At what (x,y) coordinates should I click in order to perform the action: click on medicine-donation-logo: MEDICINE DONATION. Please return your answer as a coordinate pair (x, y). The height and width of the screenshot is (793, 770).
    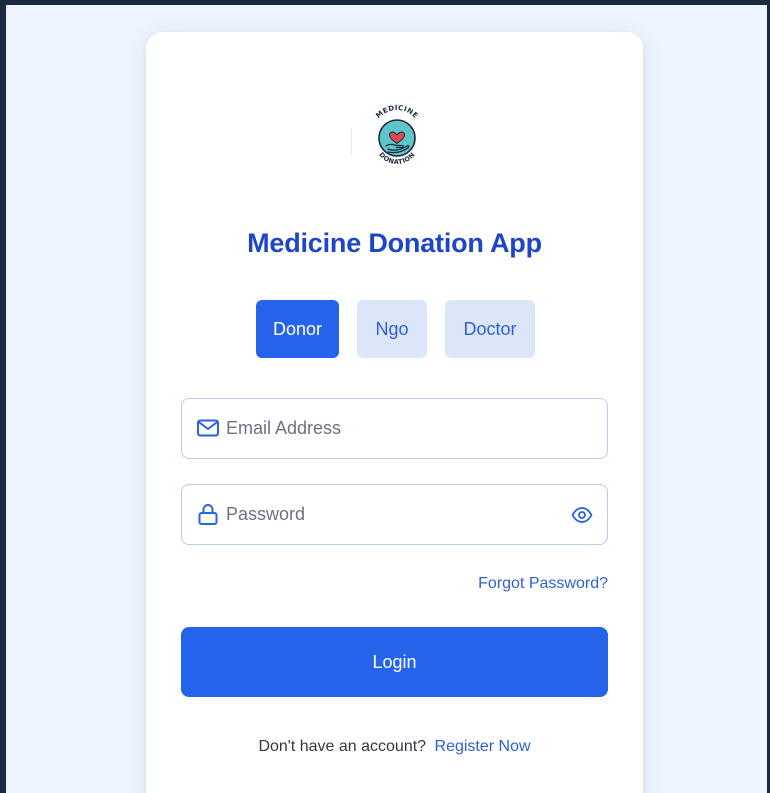
    Looking at the image, I should click on (396, 135).